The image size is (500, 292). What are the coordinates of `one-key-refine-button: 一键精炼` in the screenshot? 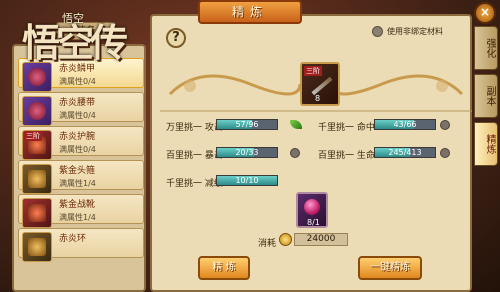 It's located at (390, 268).